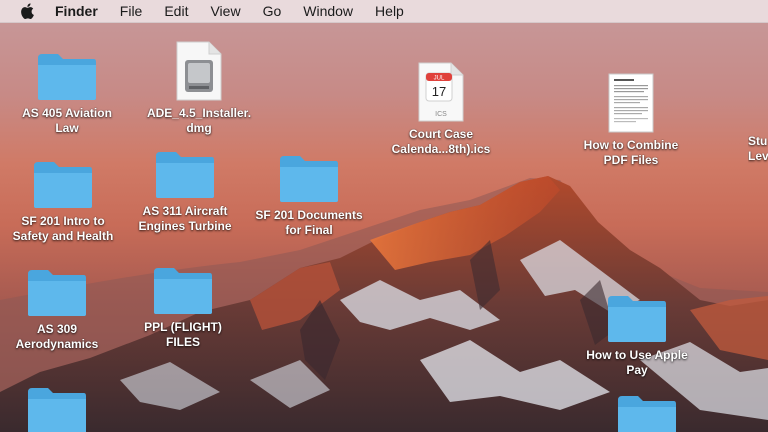 The width and height of the screenshot is (768, 432). I want to click on file-extension: ICS, so click(441, 114).